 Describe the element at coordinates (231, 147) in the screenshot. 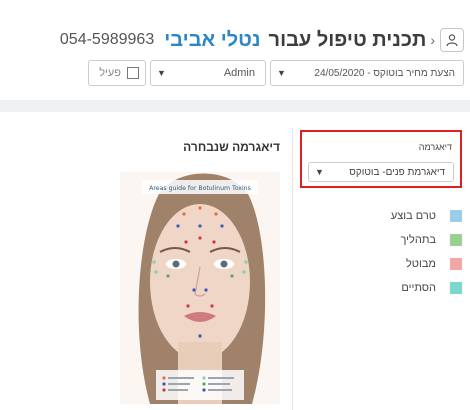

I see `selected-diagram-title: דיאגרמה שנבחרה` at that location.